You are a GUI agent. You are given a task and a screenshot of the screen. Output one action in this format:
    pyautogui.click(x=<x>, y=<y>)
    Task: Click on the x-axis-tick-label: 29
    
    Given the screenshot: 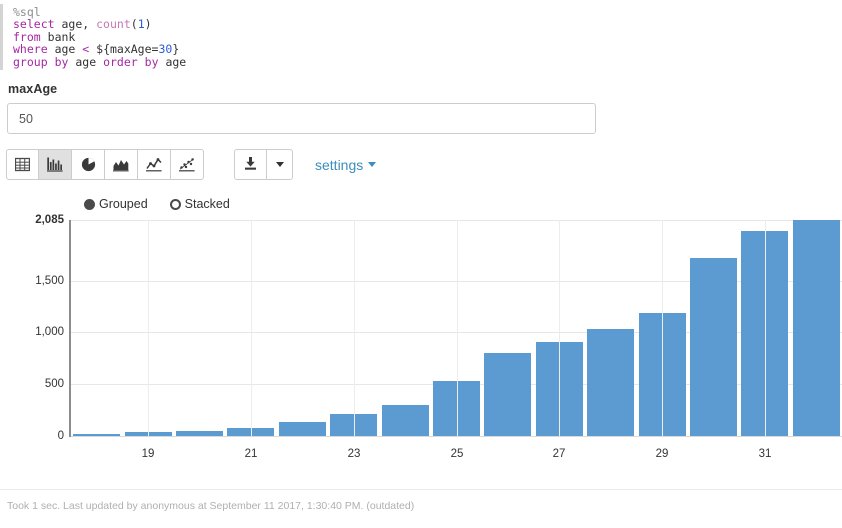 What is the action you would take?
    pyautogui.click(x=662, y=454)
    